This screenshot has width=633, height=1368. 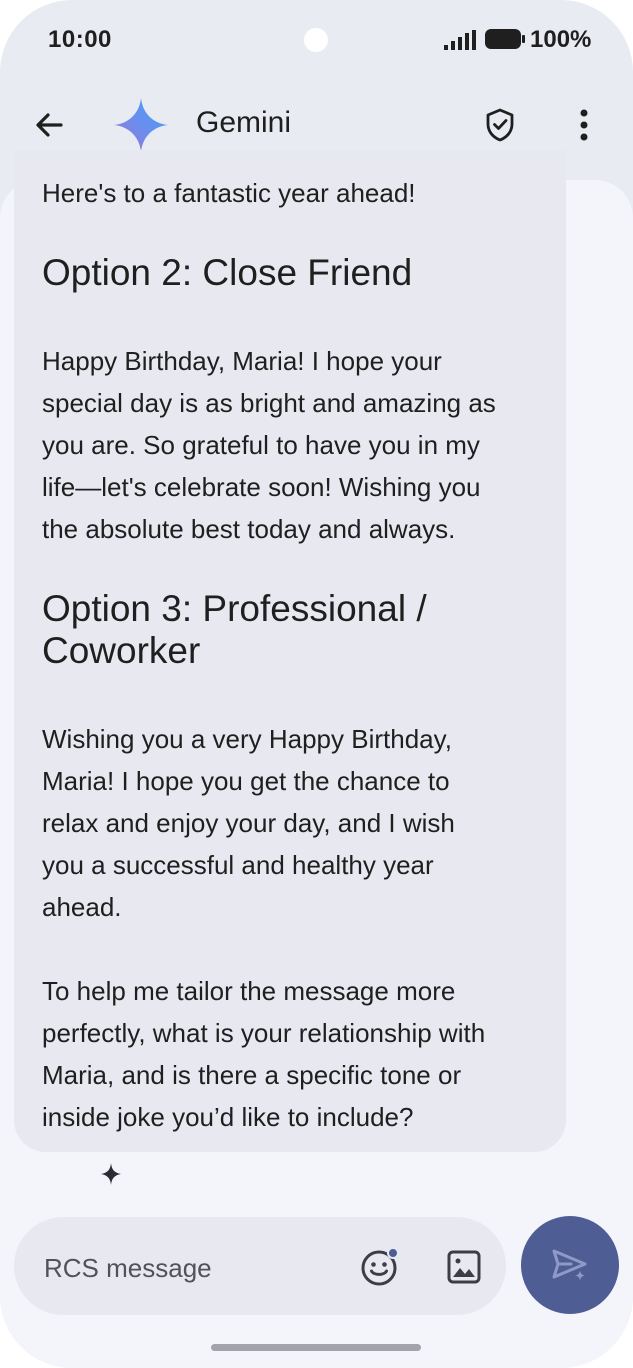 I want to click on signal-icon, so click(x=460, y=40).